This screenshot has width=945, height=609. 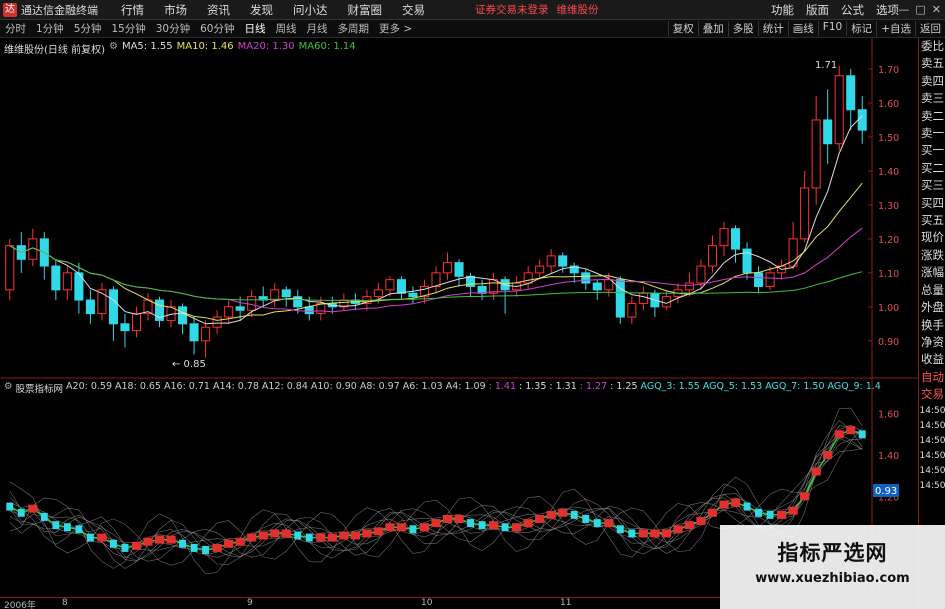 I want to click on menu-item-news: 资讯, so click(x=218, y=10).